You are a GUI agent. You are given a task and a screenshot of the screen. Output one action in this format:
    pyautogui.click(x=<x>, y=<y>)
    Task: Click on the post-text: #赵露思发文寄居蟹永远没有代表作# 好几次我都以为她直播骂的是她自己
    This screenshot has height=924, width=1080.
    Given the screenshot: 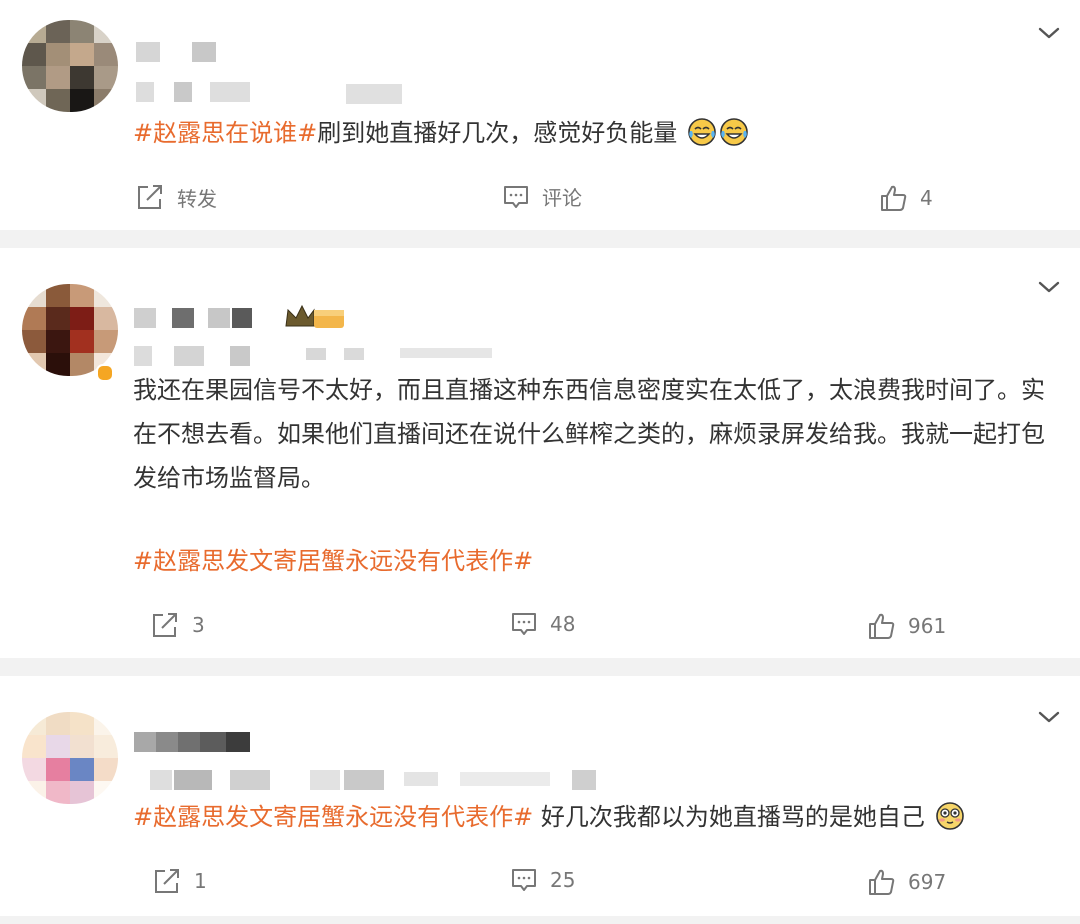 What is the action you would take?
    pyautogui.click(x=593, y=817)
    